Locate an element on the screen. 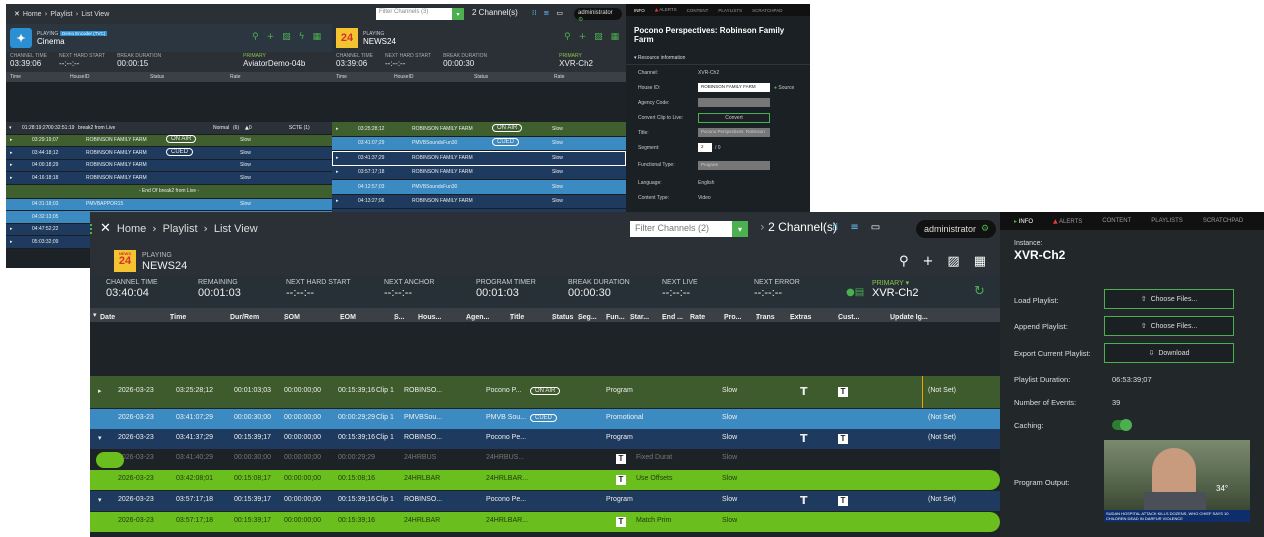 The width and height of the screenshot is (1264, 537). news24-logo-top: NEWS is located at coordinates (125, 253).